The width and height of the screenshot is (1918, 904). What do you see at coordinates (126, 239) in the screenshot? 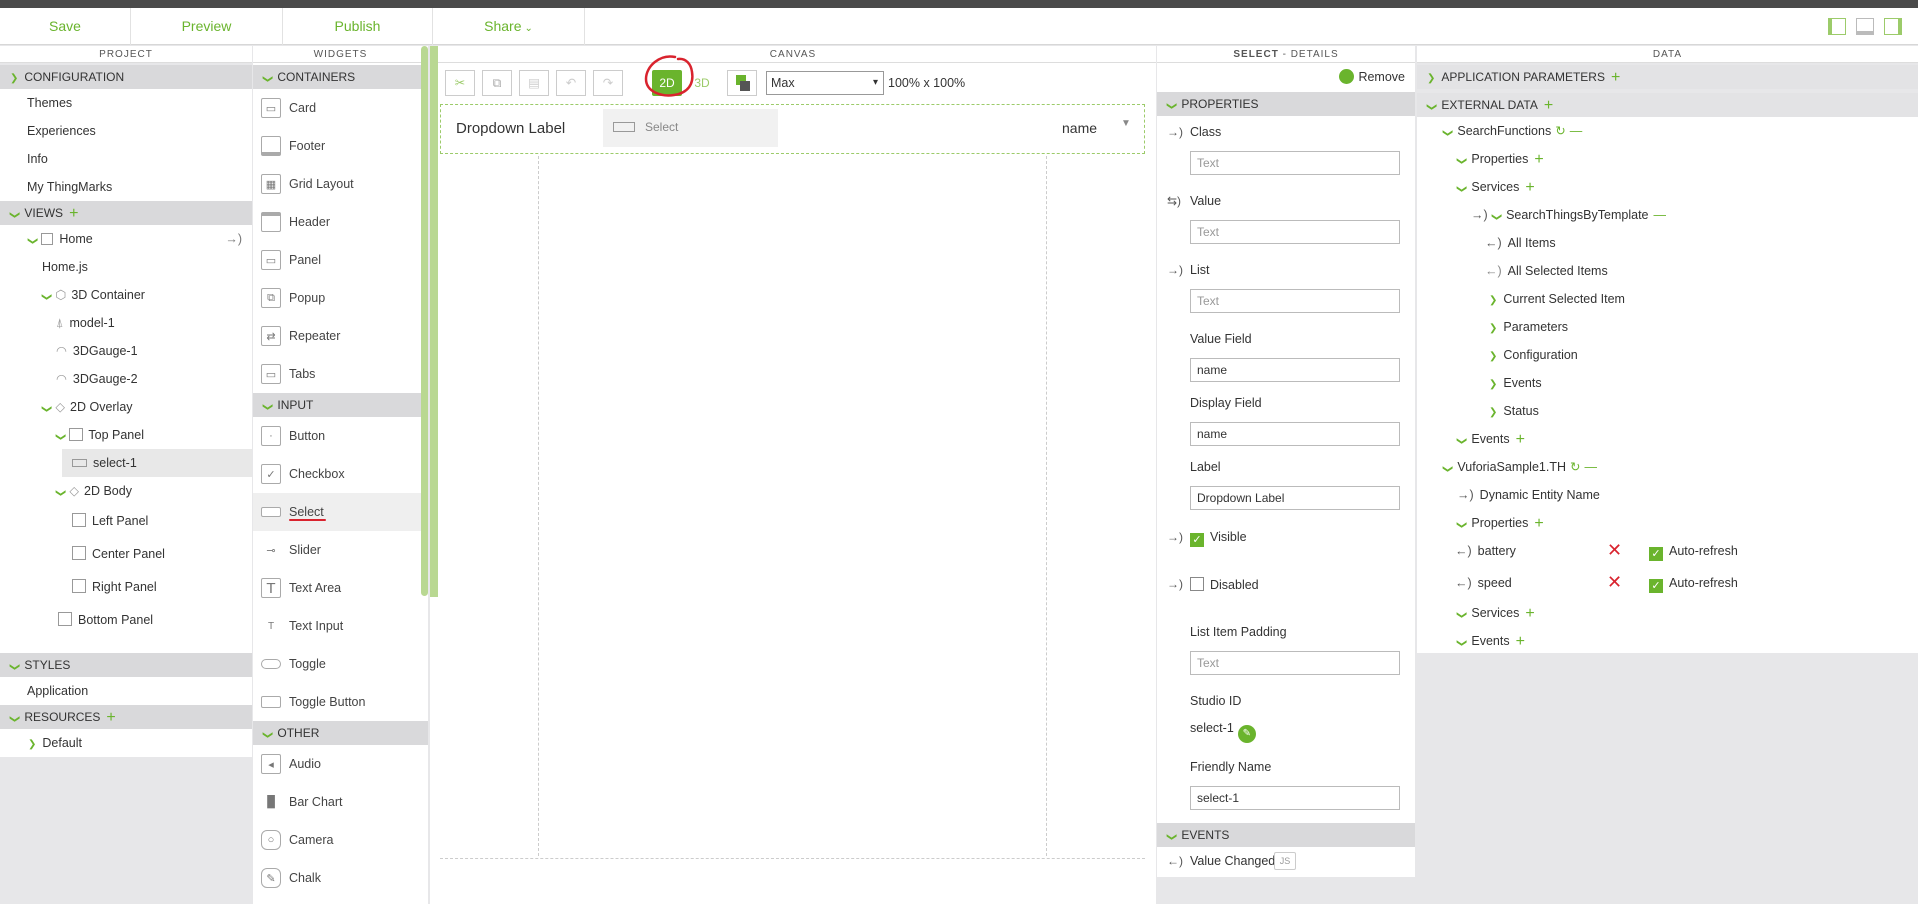
I see `tree-item-home: ❯ Home →)` at bounding box center [126, 239].